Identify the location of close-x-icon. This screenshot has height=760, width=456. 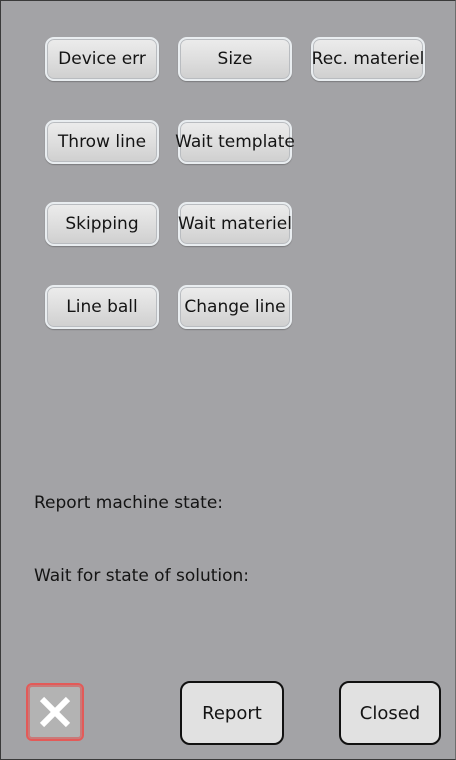
(55, 712).